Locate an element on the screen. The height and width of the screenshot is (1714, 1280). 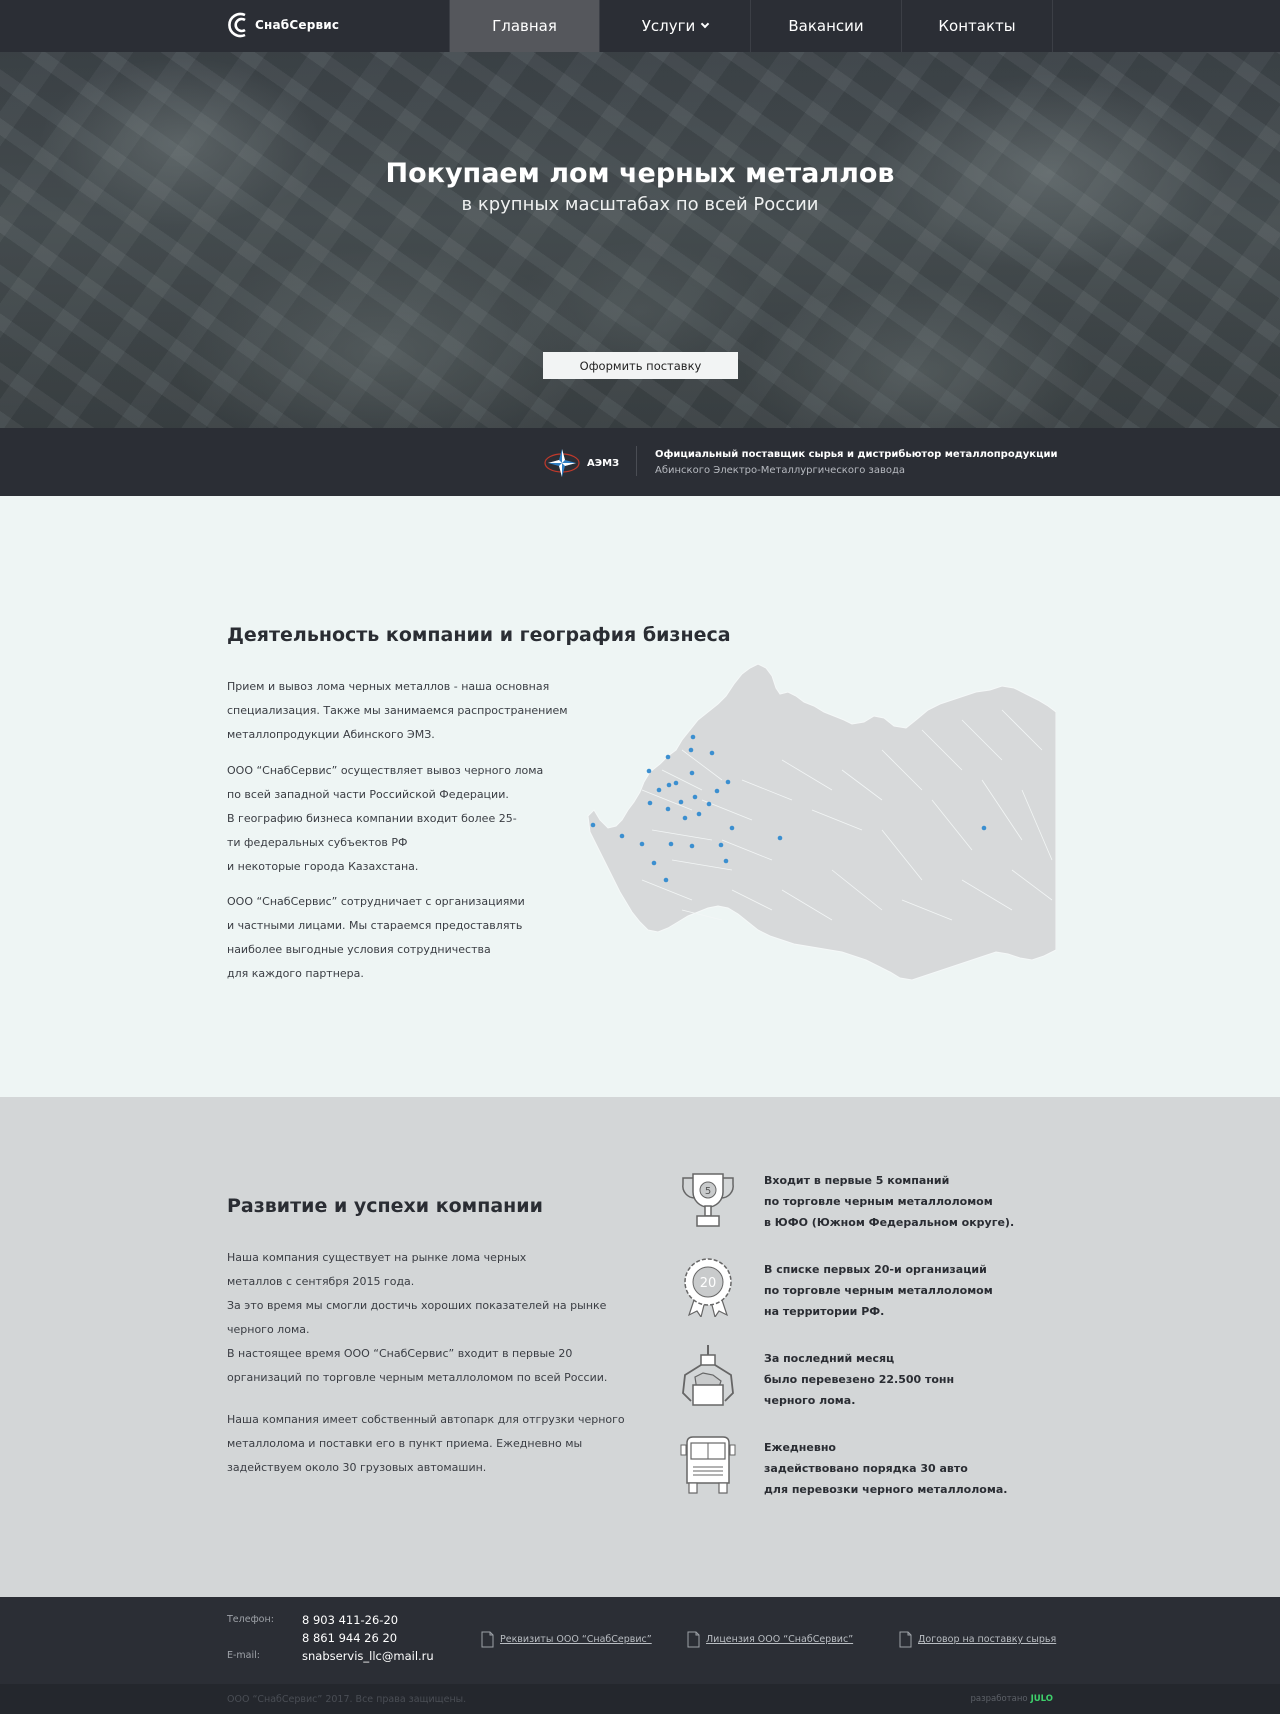
nav-item-contacts: Контакты is located at coordinates (977, 26).